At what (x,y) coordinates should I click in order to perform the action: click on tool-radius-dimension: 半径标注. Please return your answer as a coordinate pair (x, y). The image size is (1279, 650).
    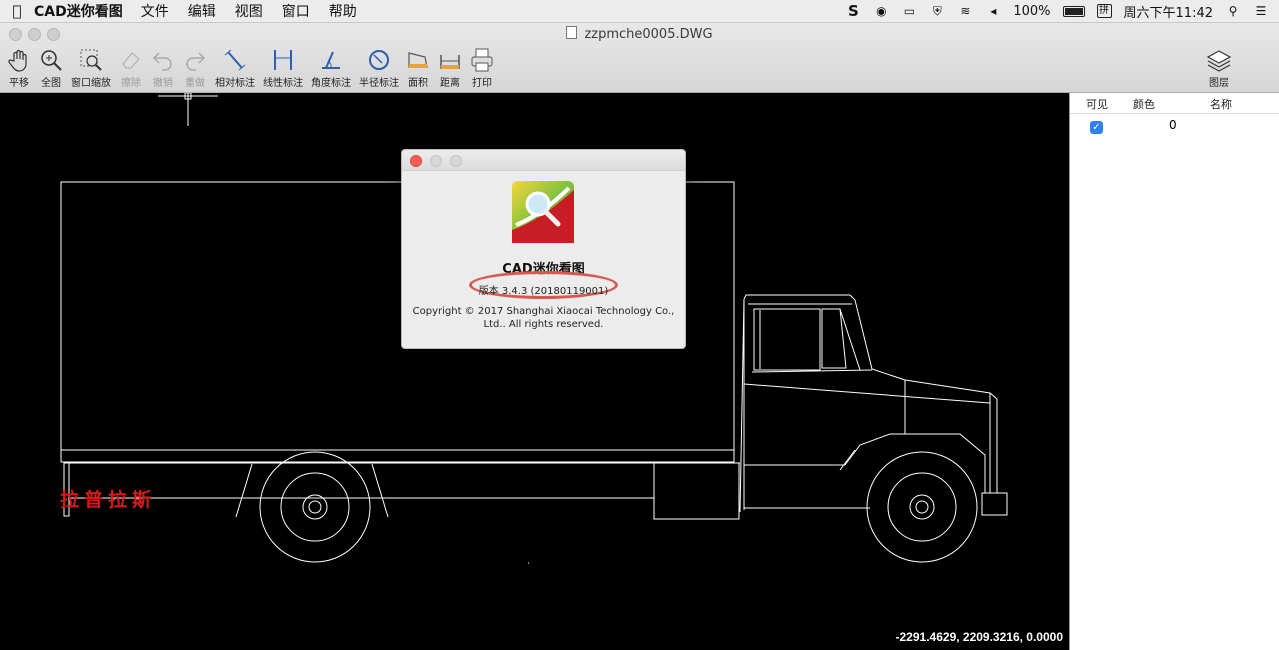
    Looking at the image, I should click on (379, 68).